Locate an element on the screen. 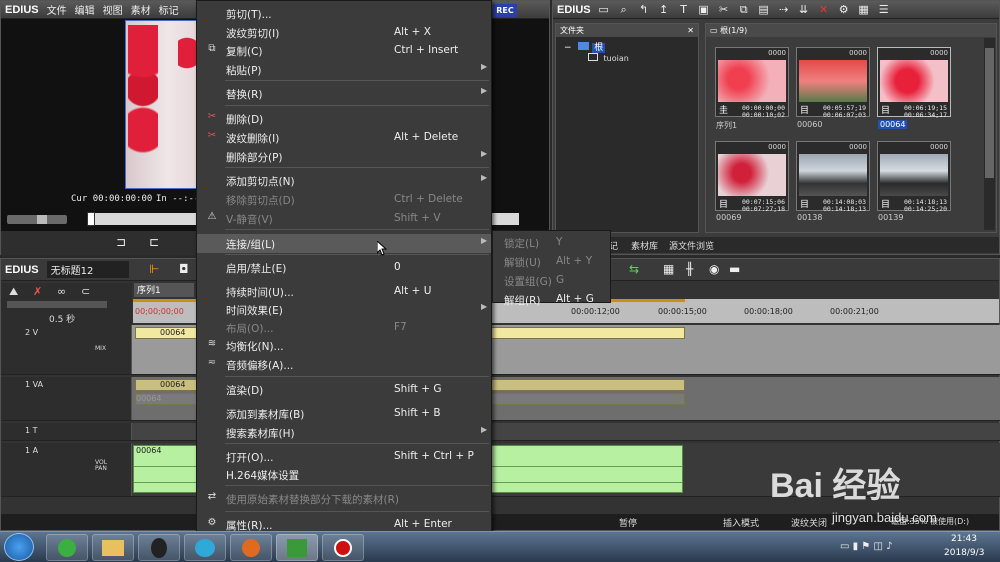  bin-tabs: 记 素材库 源文件浏览 is located at coordinates (776, 245).